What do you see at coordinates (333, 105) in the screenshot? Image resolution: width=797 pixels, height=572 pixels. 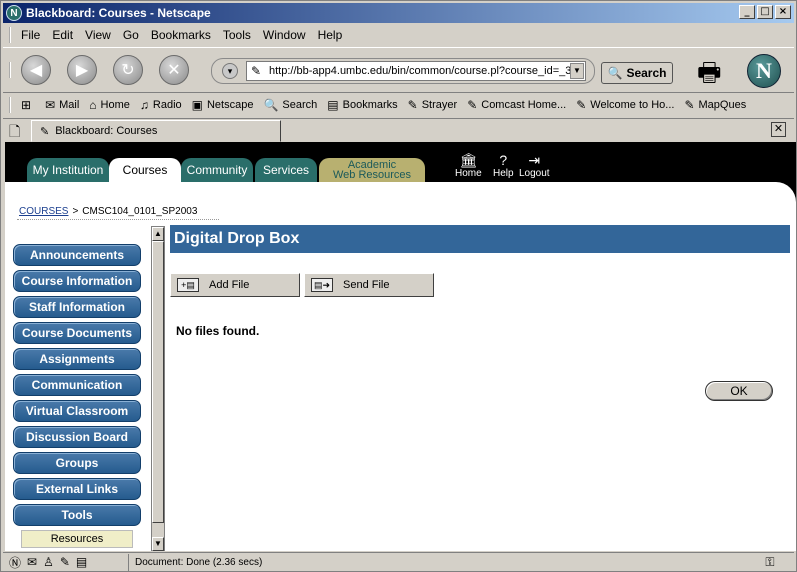 I see `bookmarks-icon: ▤` at bounding box center [333, 105].